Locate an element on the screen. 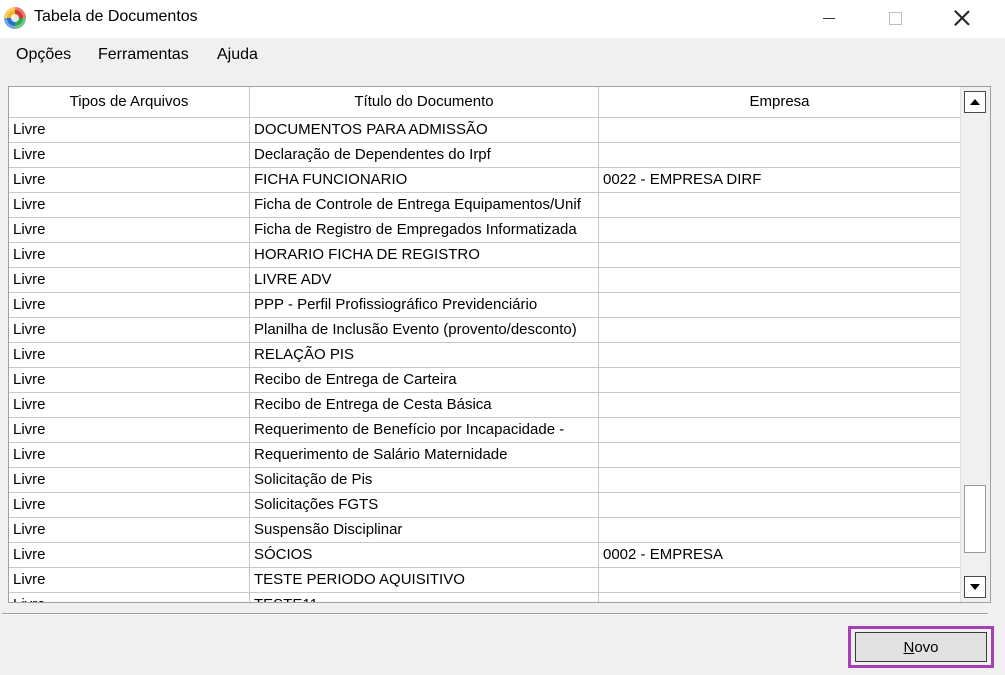 The width and height of the screenshot is (1005, 675). arrow-up-icon is located at coordinates (975, 102).